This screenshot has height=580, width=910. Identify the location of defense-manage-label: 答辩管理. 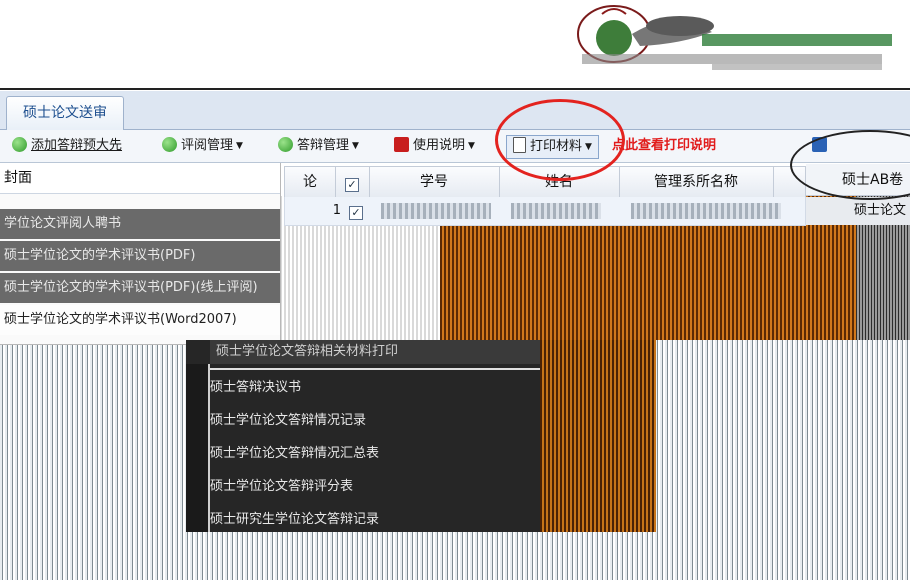
(323, 145).